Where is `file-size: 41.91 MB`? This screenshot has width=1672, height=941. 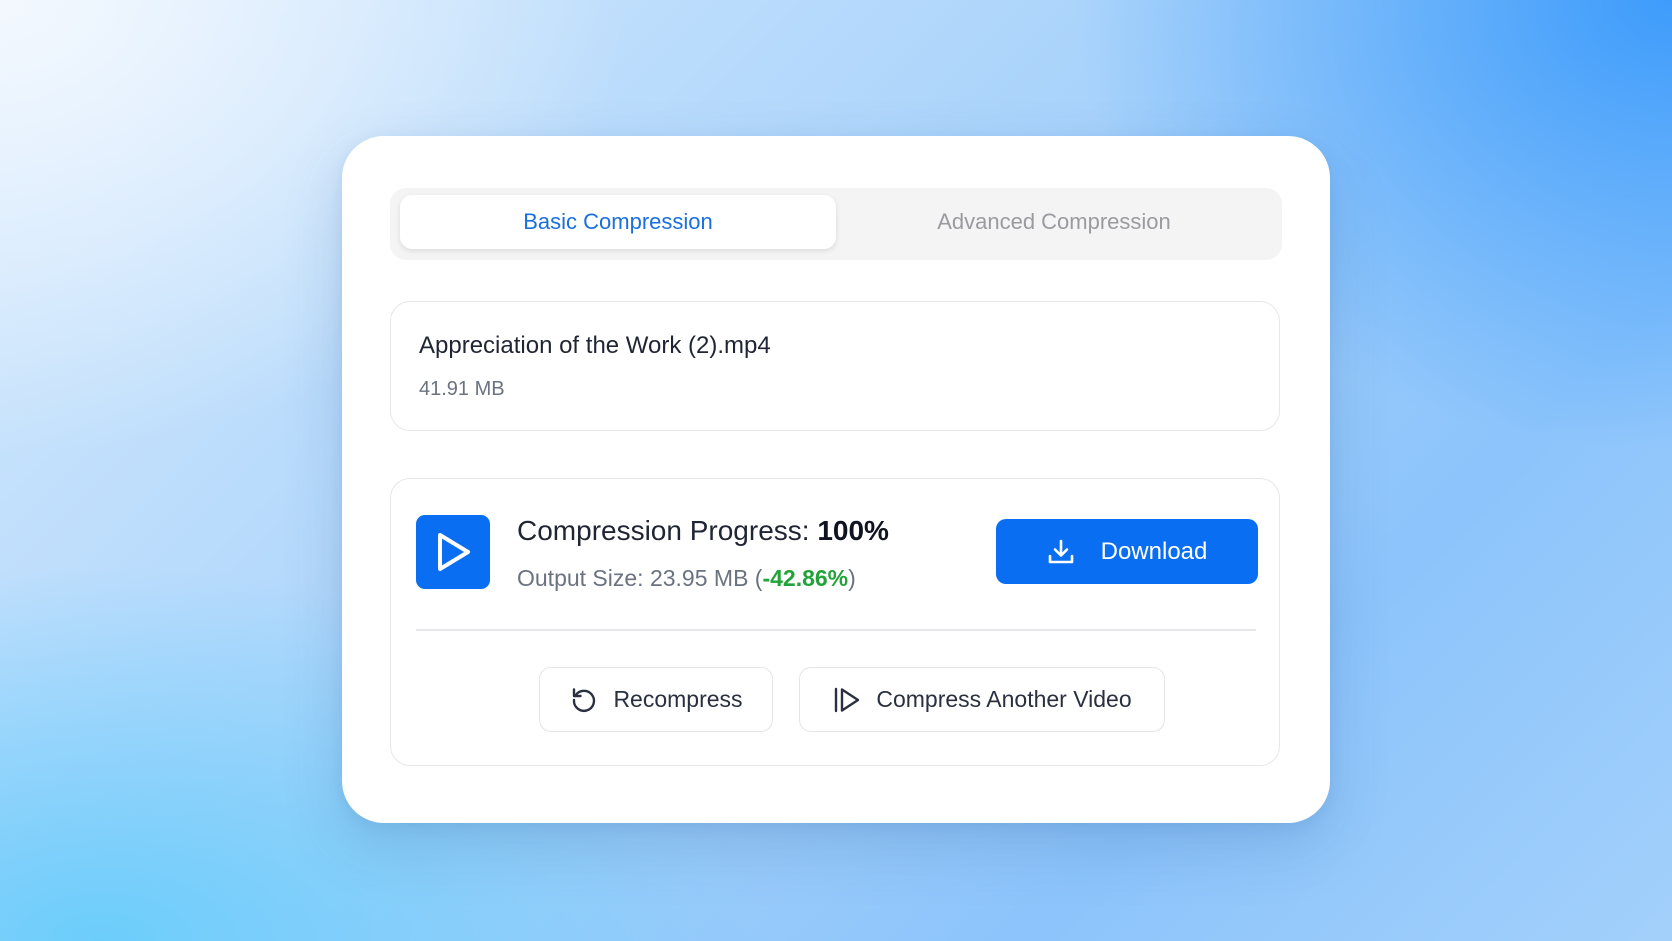
file-size: 41.91 MB is located at coordinates (462, 389).